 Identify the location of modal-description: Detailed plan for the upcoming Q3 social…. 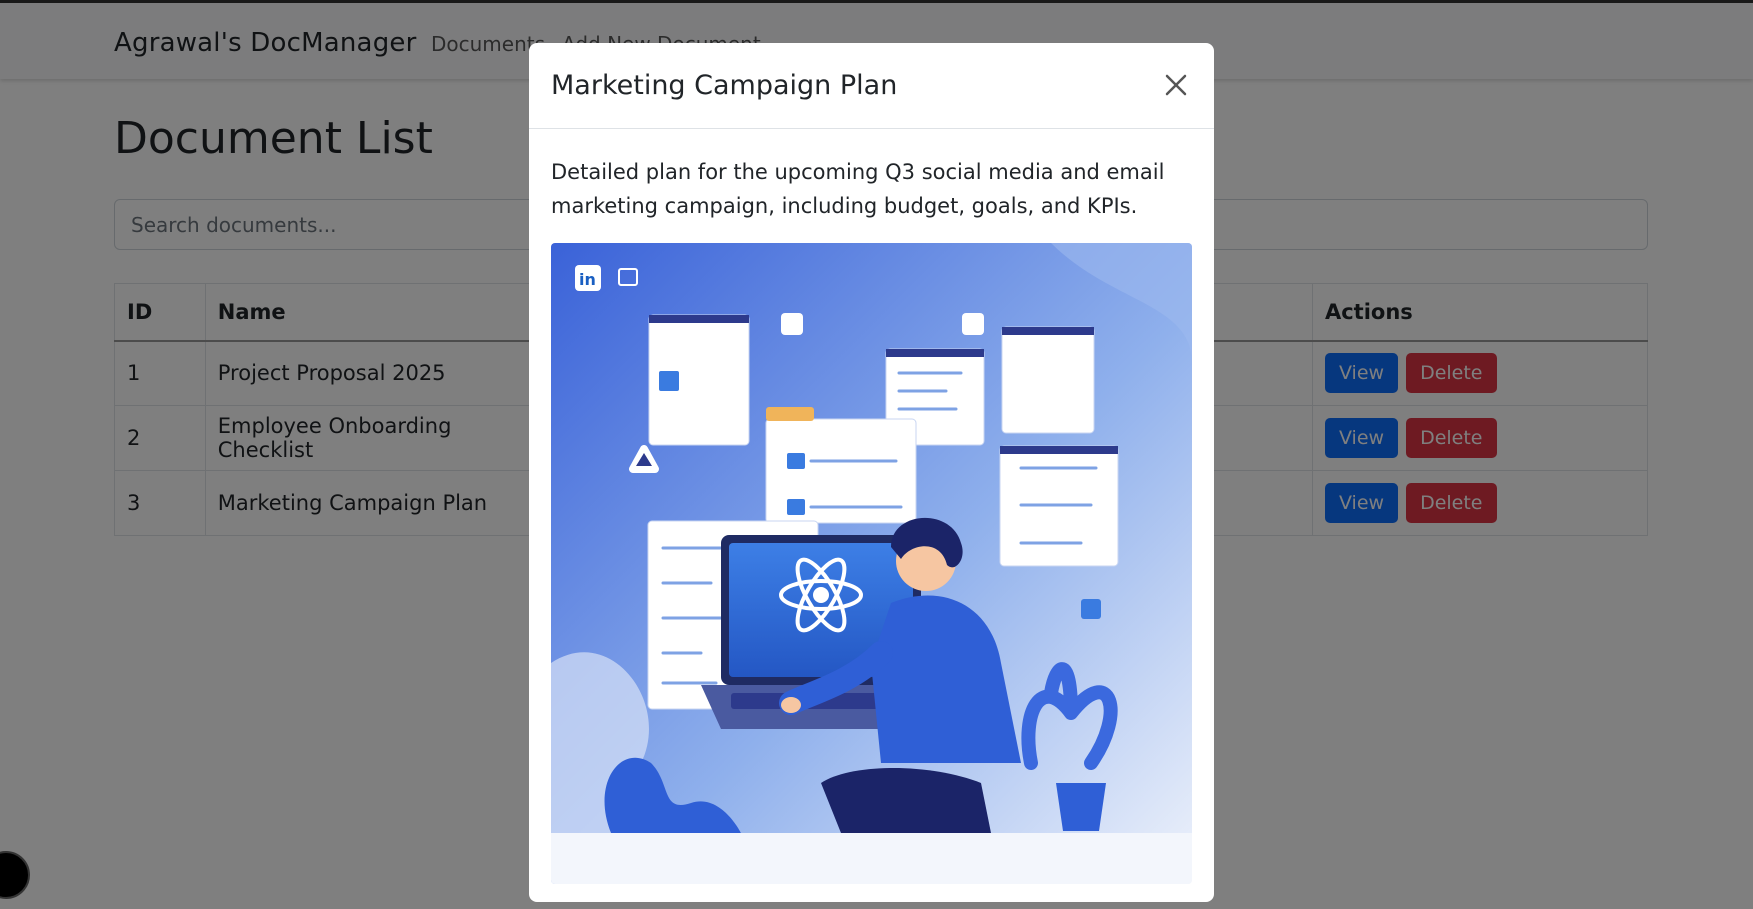
(858, 189).